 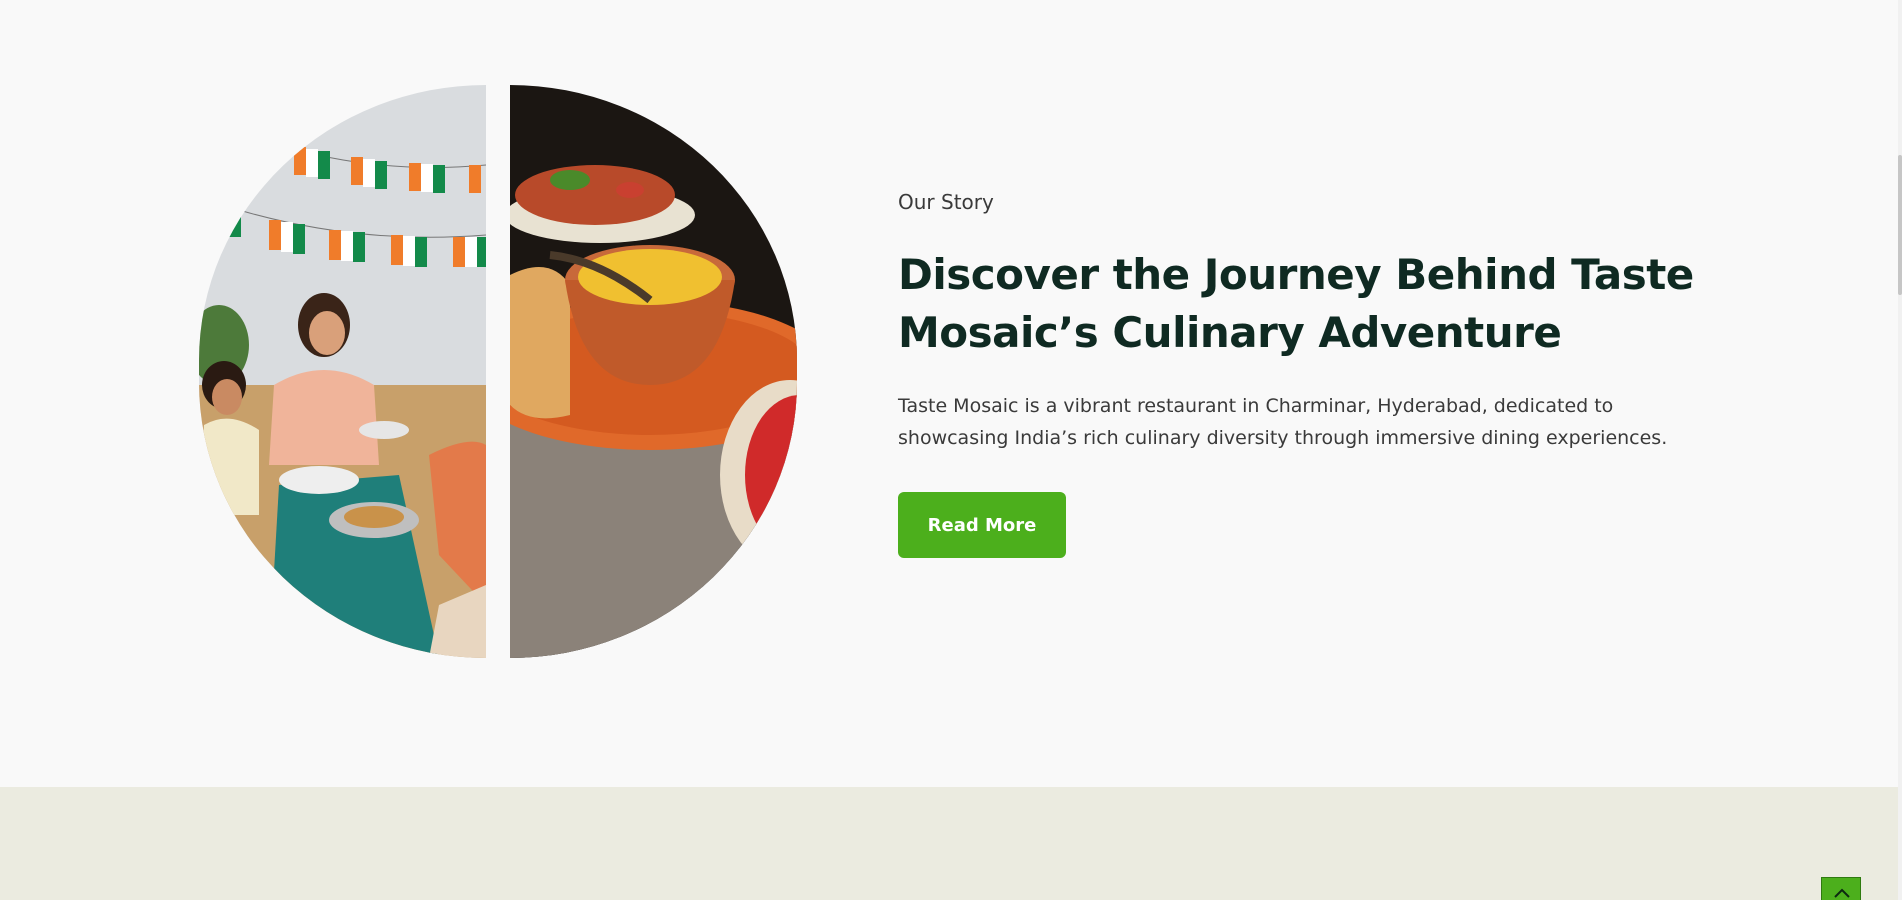 What do you see at coordinates (1900, 450) in the screenshot?
I see `page-scrollbar` at bounding box center [1900, 450].